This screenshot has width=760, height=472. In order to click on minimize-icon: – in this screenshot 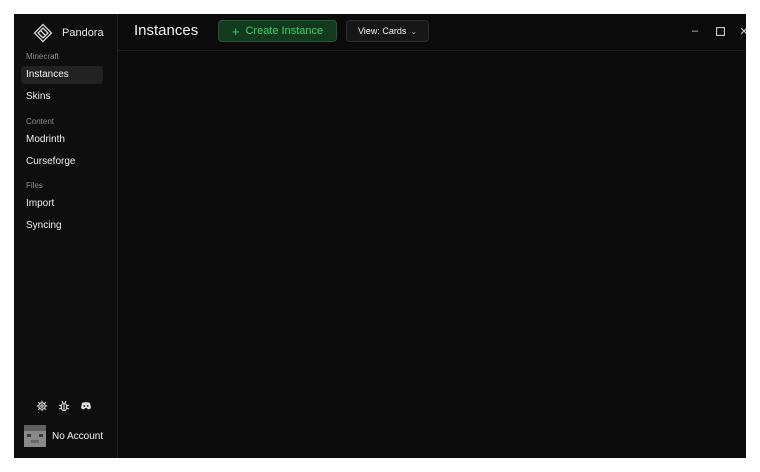, I will do `click(695, 31)`.